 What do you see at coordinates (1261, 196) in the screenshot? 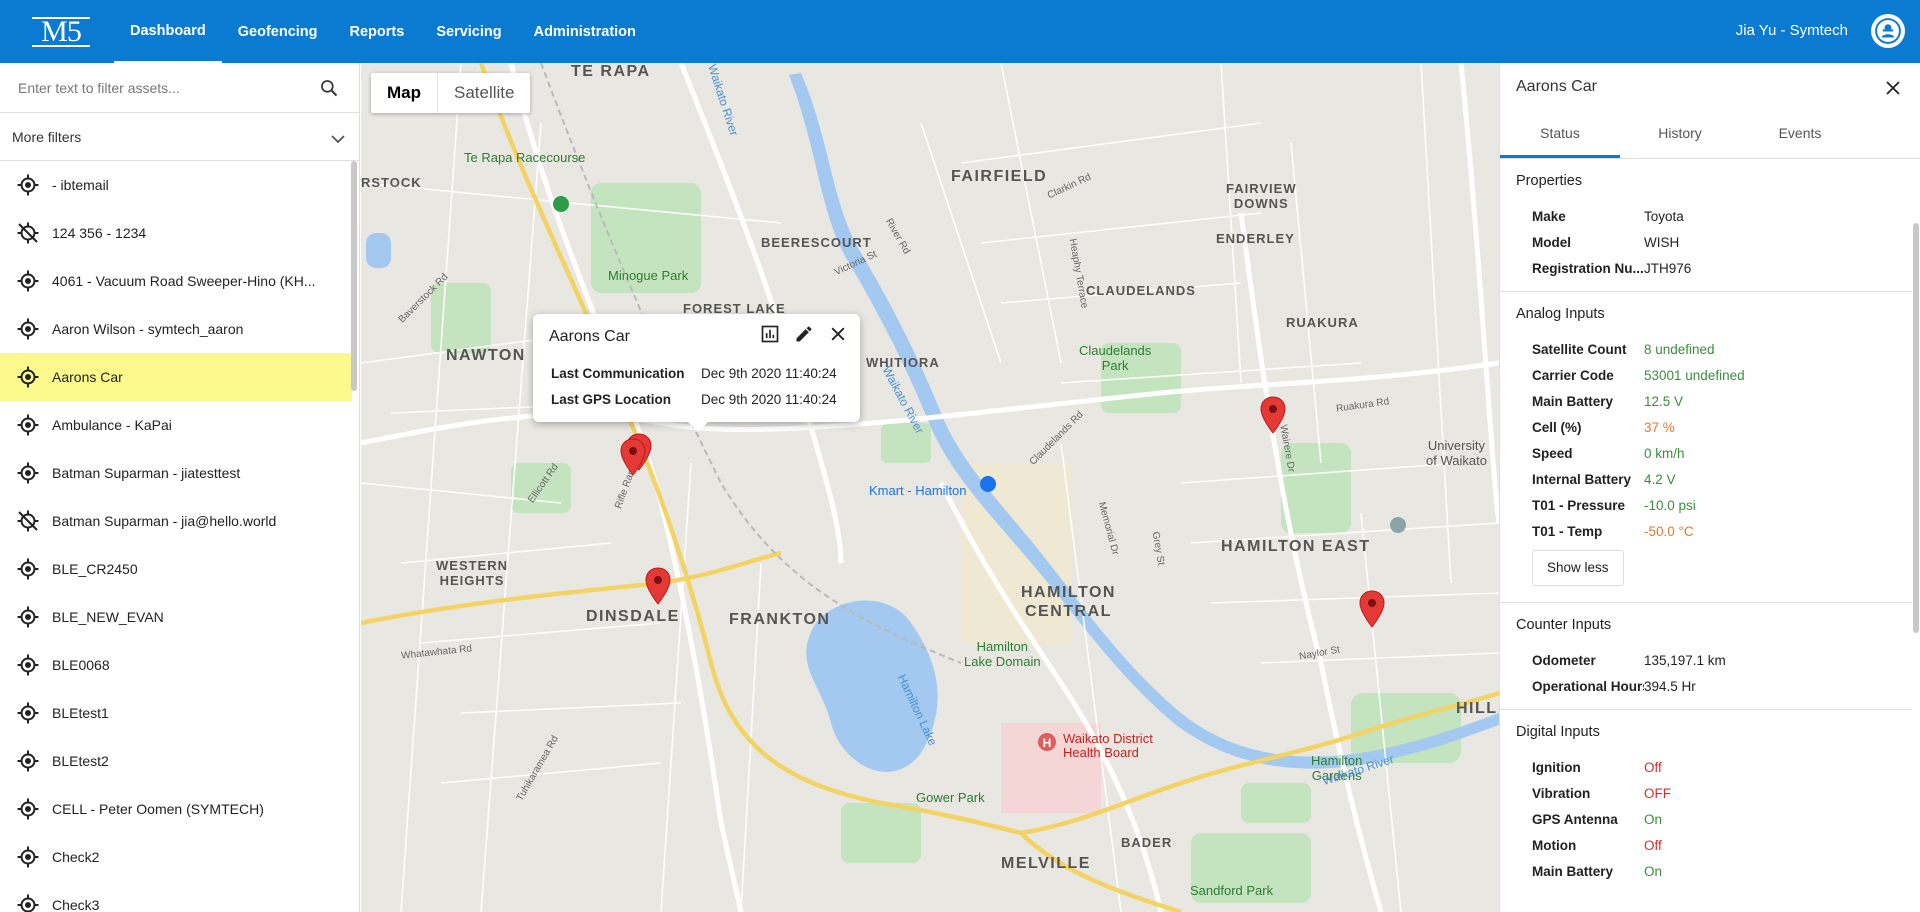
I see `map-label-fairview-downs: FAIRVIEW DOWNS` at bounding box center [1261, 196].